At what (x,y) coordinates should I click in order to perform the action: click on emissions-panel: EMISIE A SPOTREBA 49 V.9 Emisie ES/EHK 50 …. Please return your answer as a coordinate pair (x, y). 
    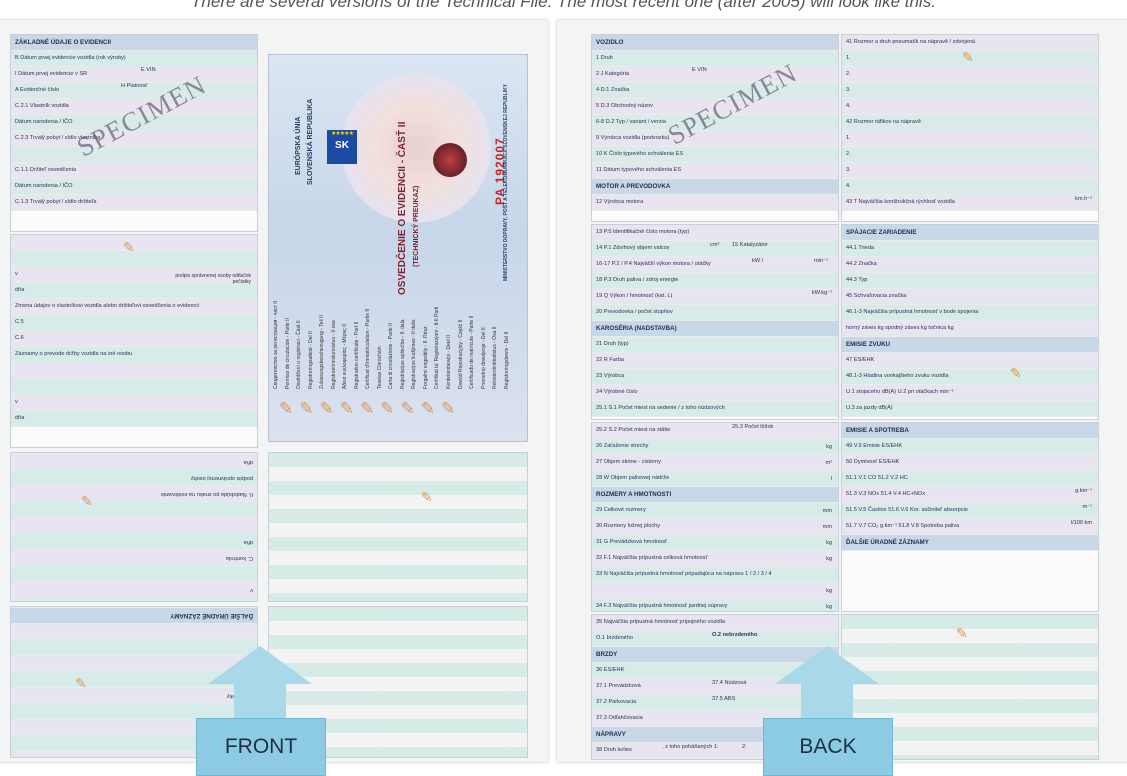
    Looking at the image, I should click on (970, 517).